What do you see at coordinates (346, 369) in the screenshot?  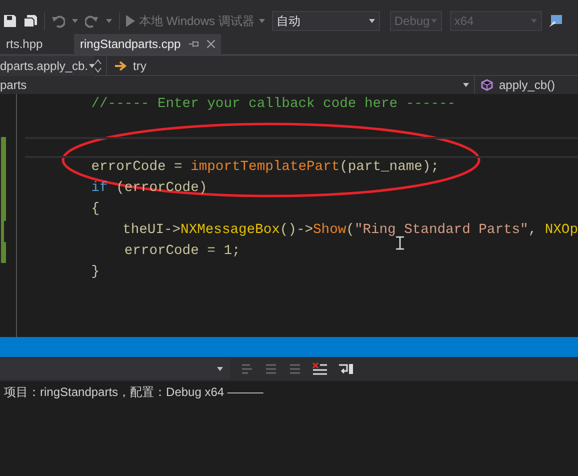 I see `word-wrap-icon` at bounding box center [346, 369].